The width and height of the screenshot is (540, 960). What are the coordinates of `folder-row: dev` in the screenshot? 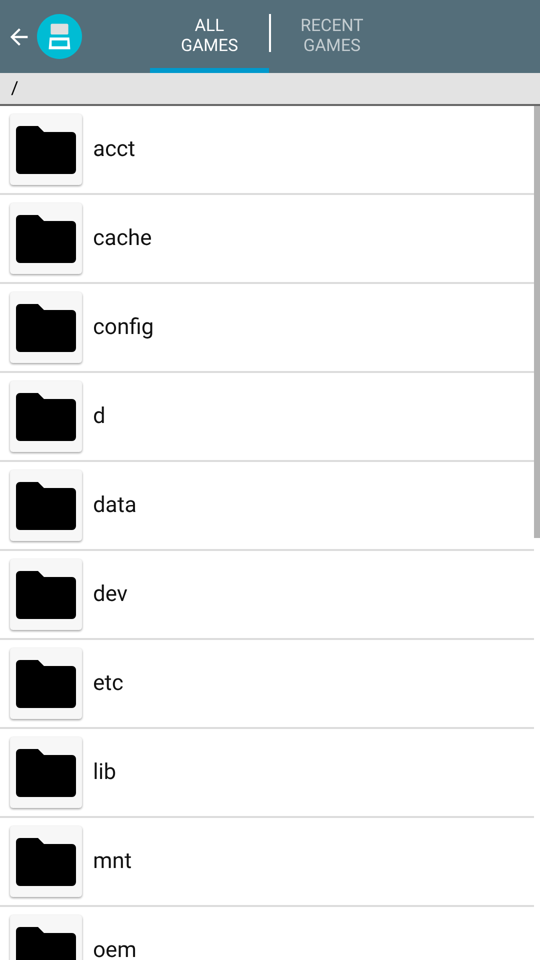 It's located at (267, 595).